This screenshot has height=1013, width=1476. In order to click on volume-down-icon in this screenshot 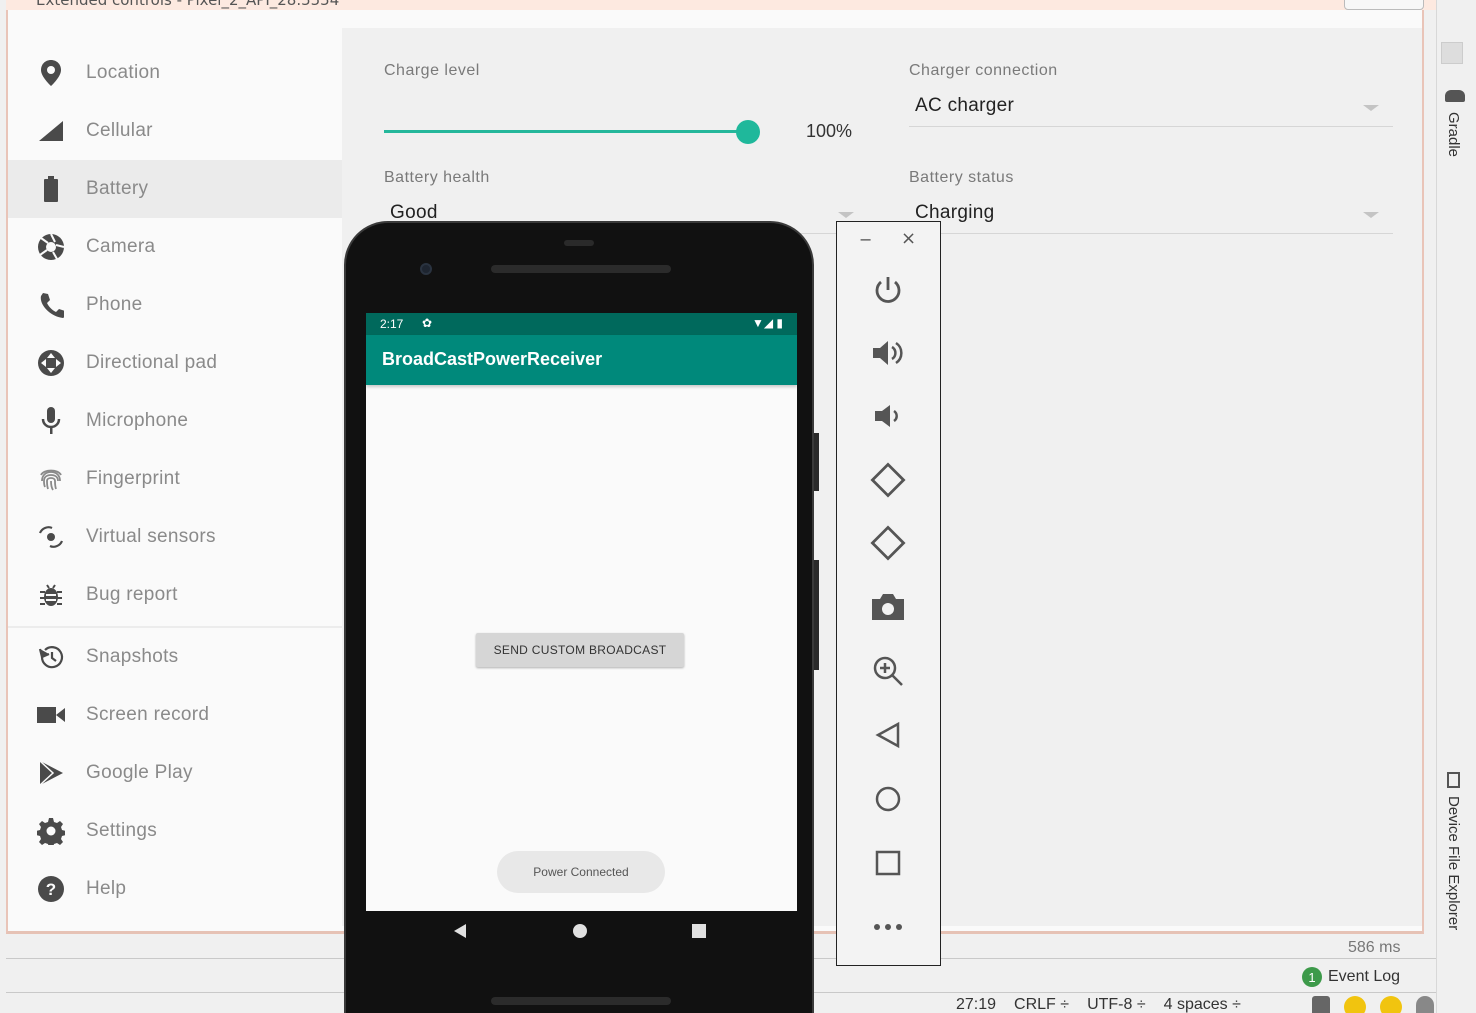, I will do `click(886, 416)`.